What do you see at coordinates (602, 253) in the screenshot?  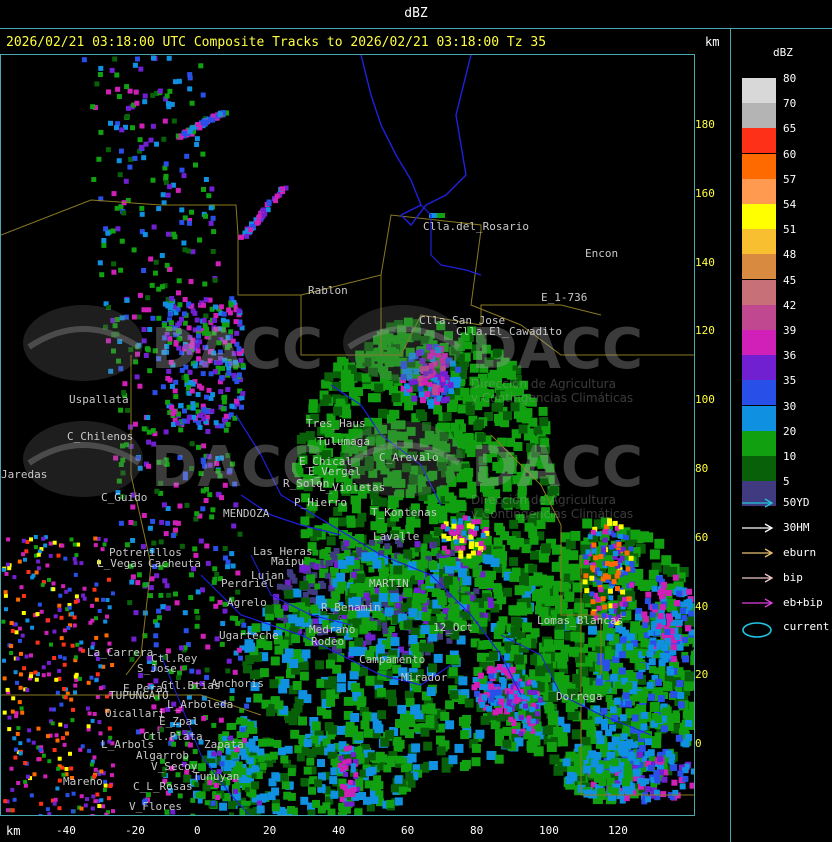 I see `place-label: Encon` at bounding box center [602, 253].